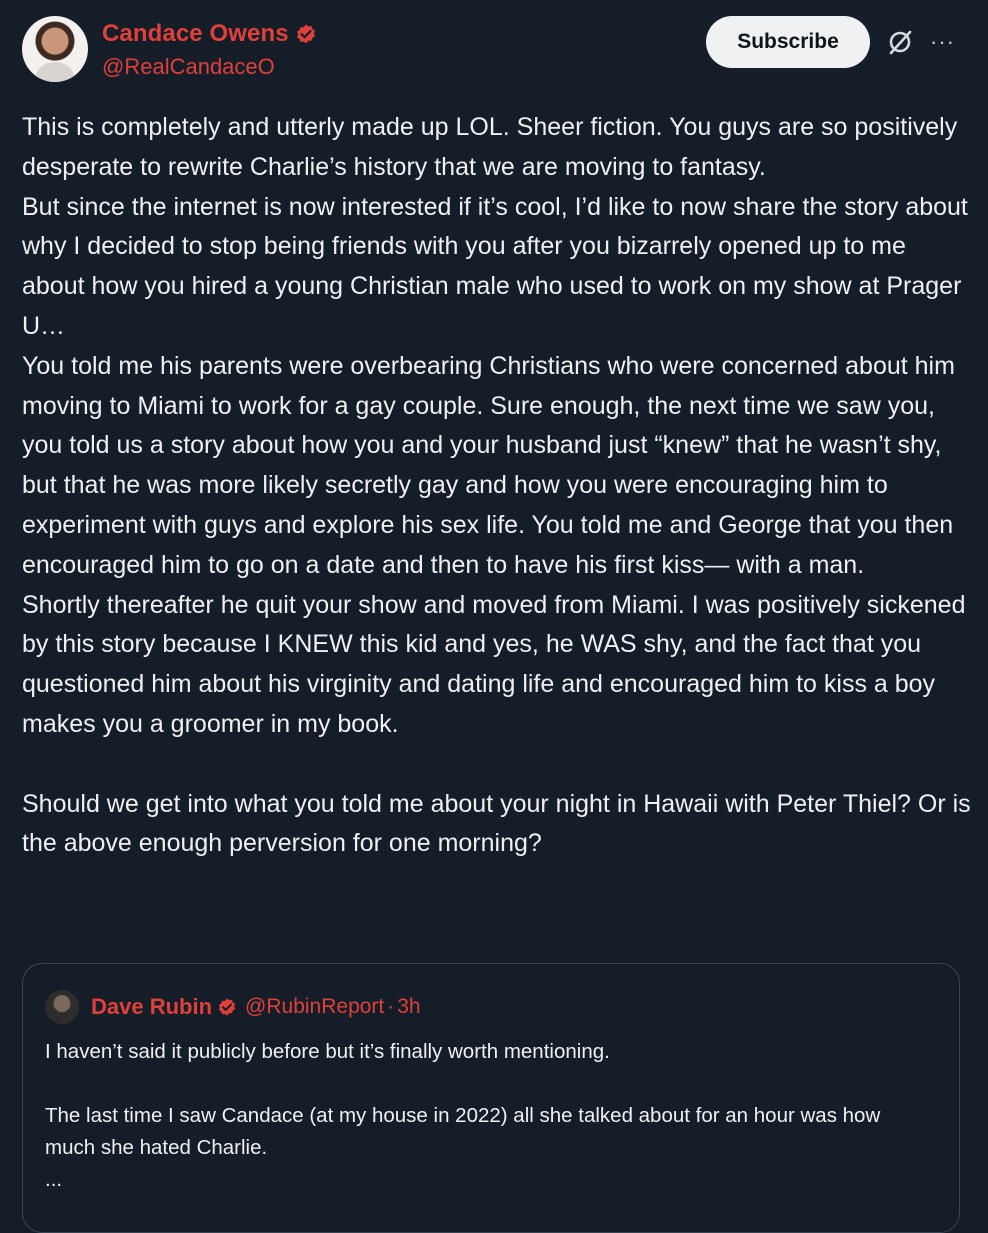  Describe the element at coordinates (788, 42) in the screenshot. I see `subscribe-button: Subscribe` at that location.